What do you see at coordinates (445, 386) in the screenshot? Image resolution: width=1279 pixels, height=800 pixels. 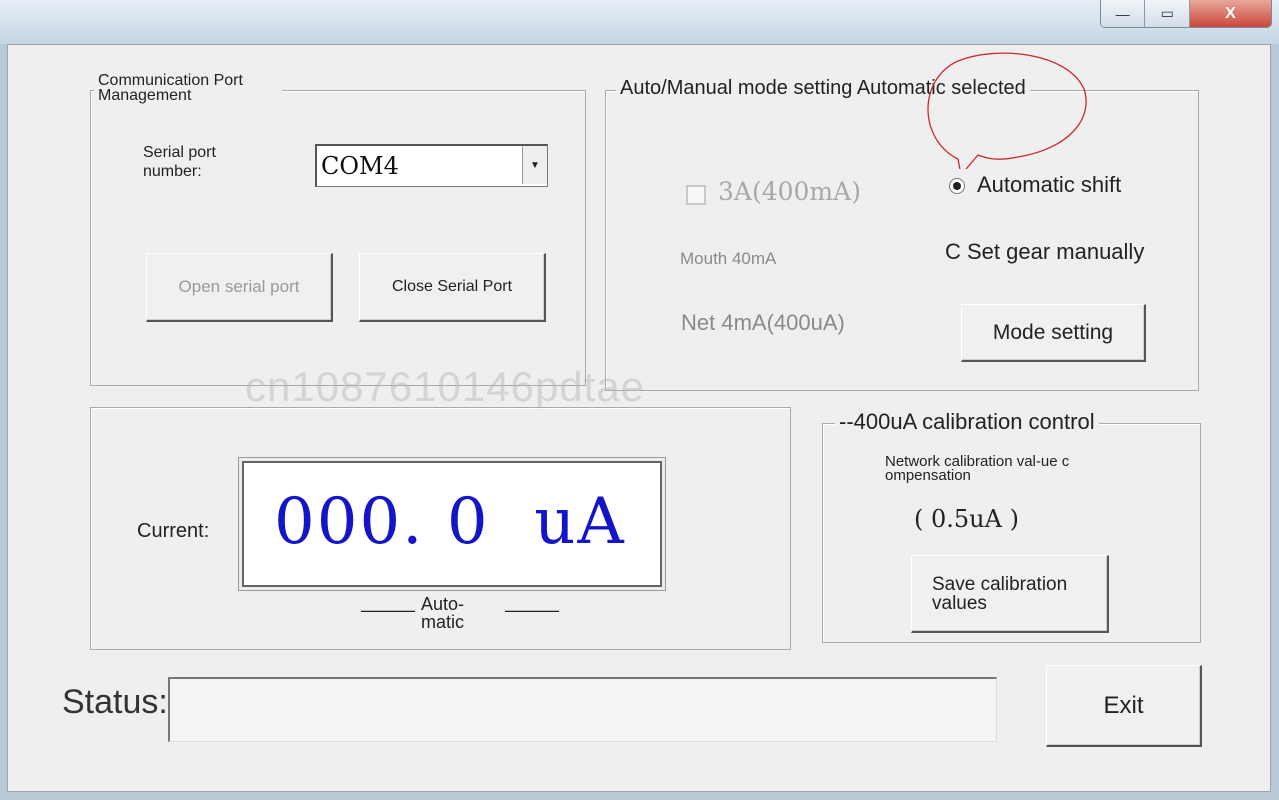 I see `watermark-text: cn1087610146pdtae` at bounding box center [445, 386].